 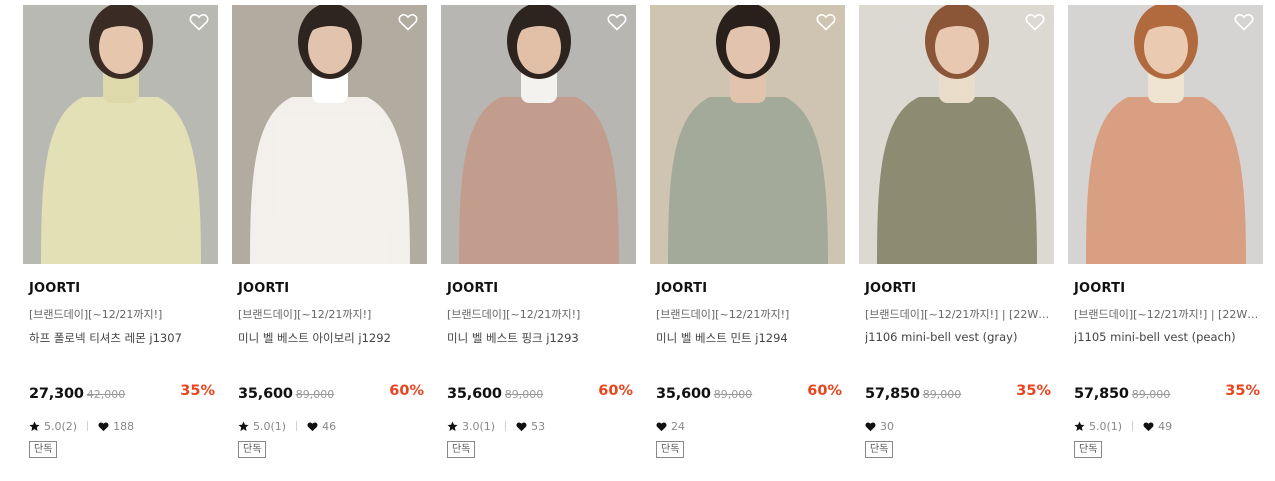 I want to click on product-name: j1106 mini-bell vest (gray), so click(x=958, y=337).